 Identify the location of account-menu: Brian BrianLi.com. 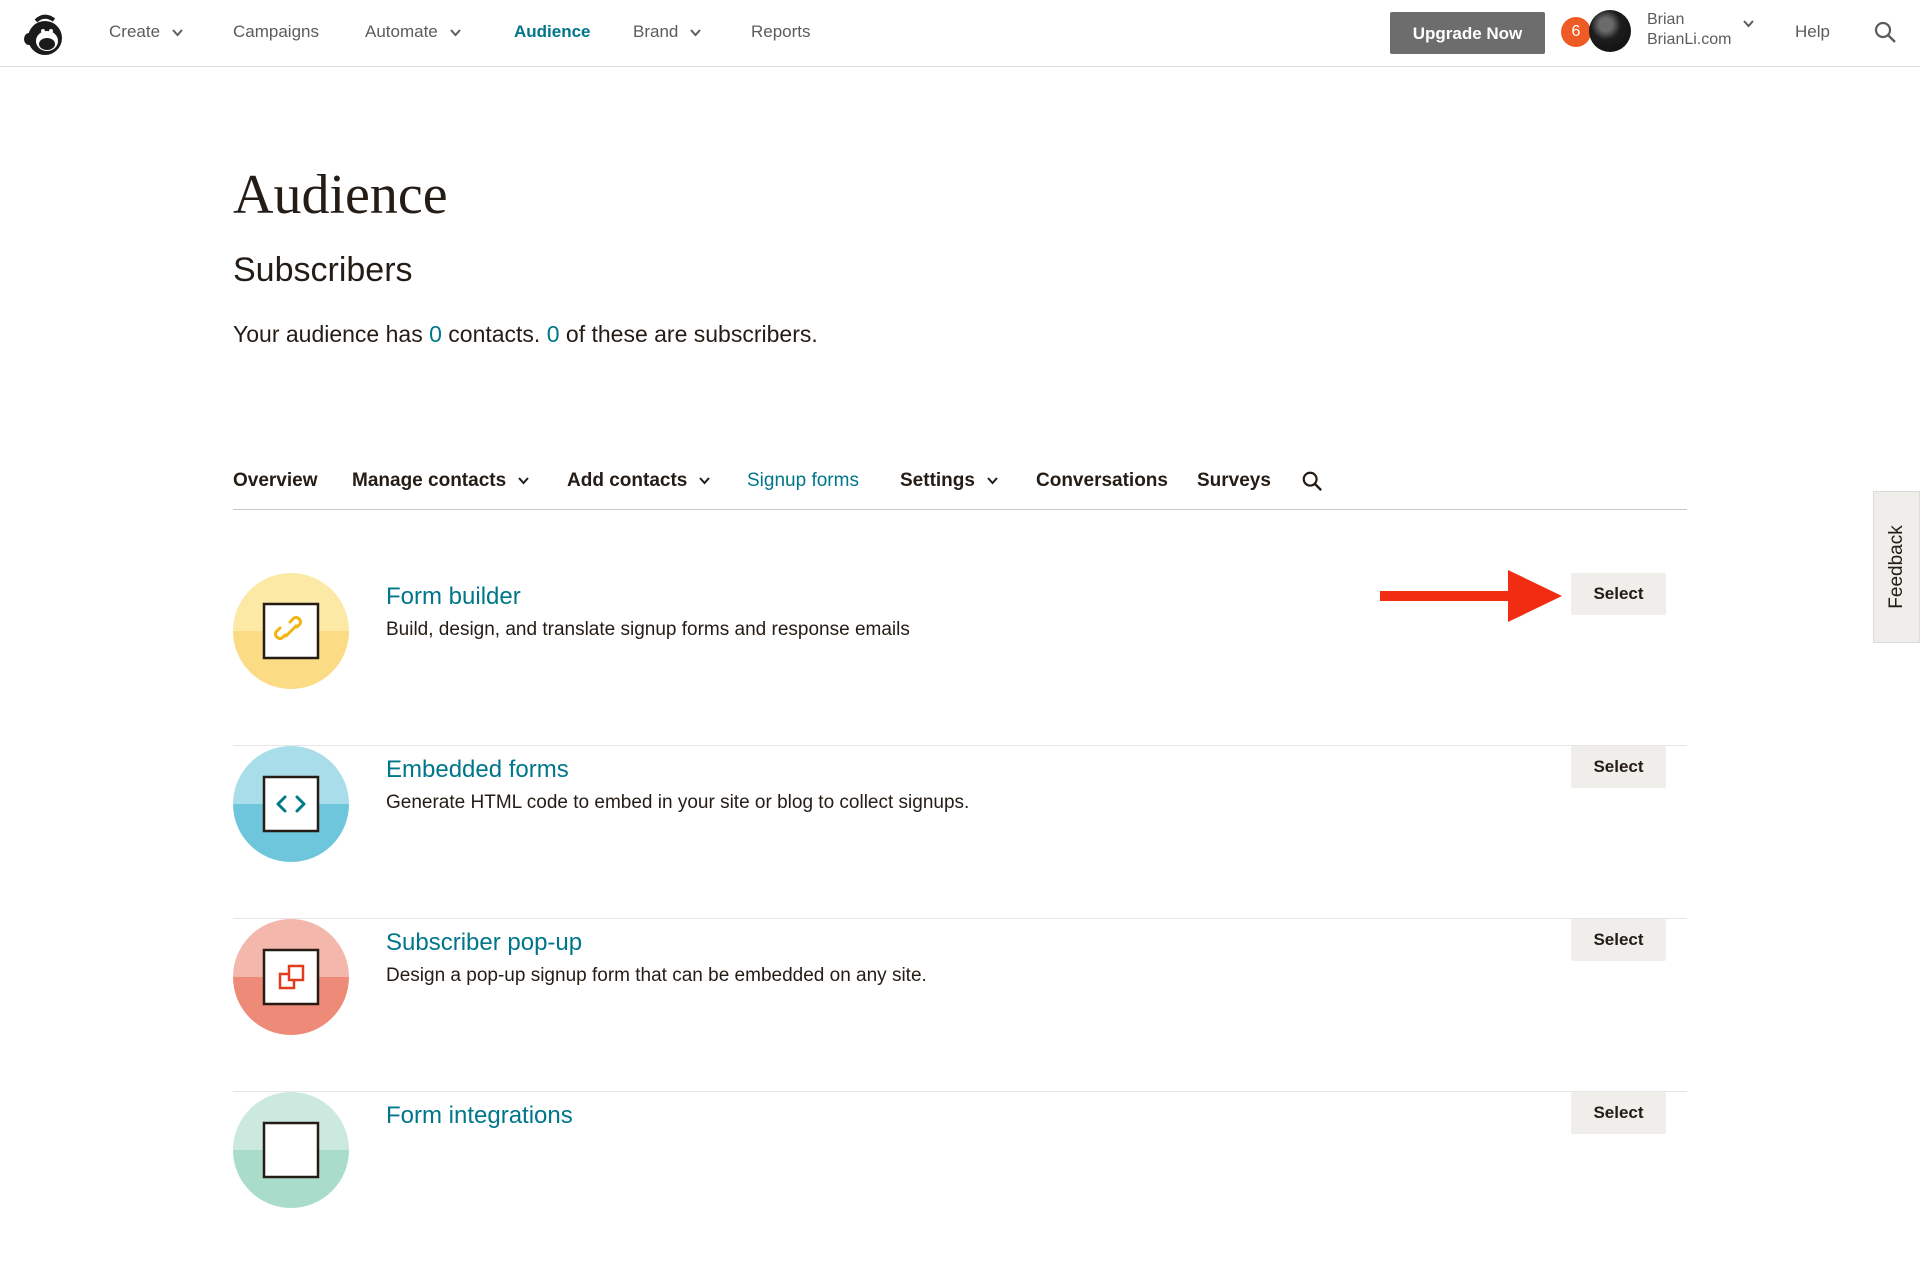
(1689, 30).